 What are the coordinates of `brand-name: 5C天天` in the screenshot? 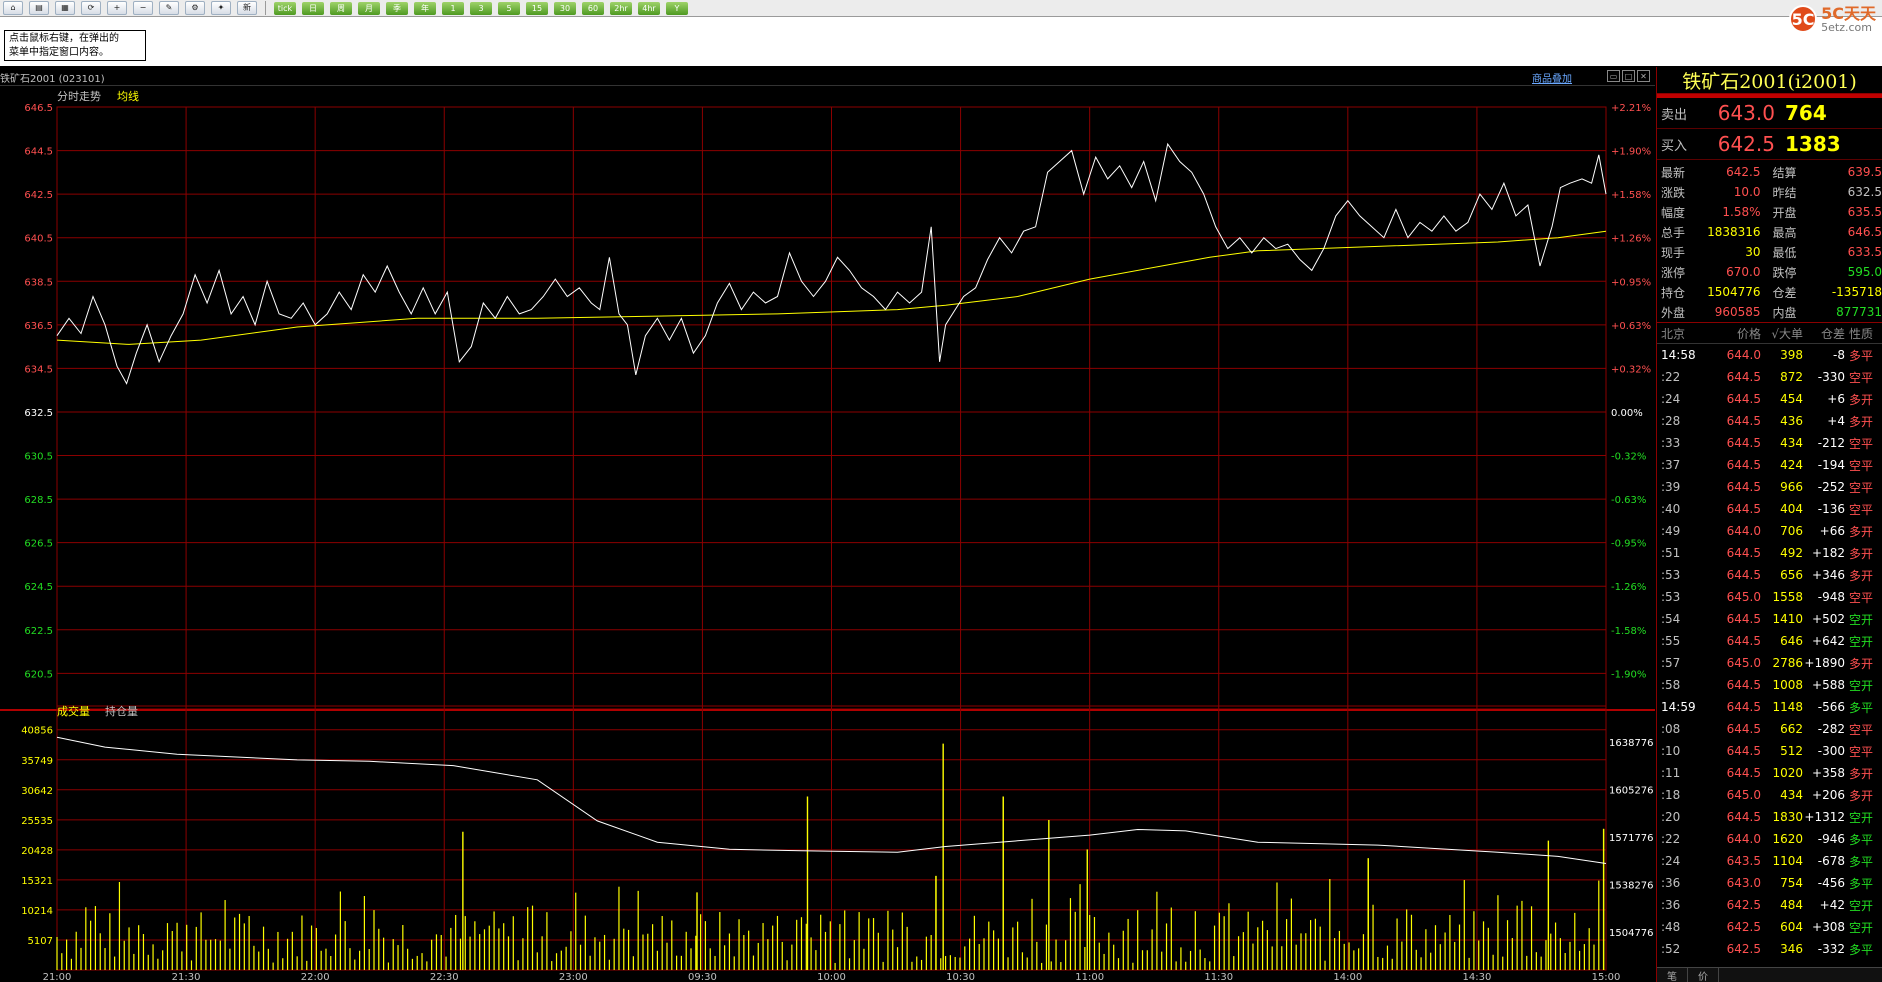 It's located at (1848, 13).